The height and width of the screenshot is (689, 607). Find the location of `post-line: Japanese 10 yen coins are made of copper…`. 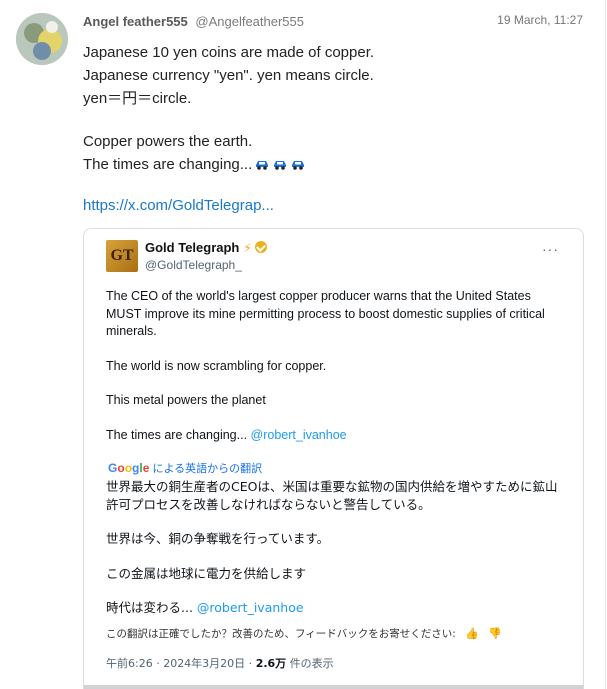

post-line: Japanese 10 yen coins are made of copper… is located at coordinates (229, 52).